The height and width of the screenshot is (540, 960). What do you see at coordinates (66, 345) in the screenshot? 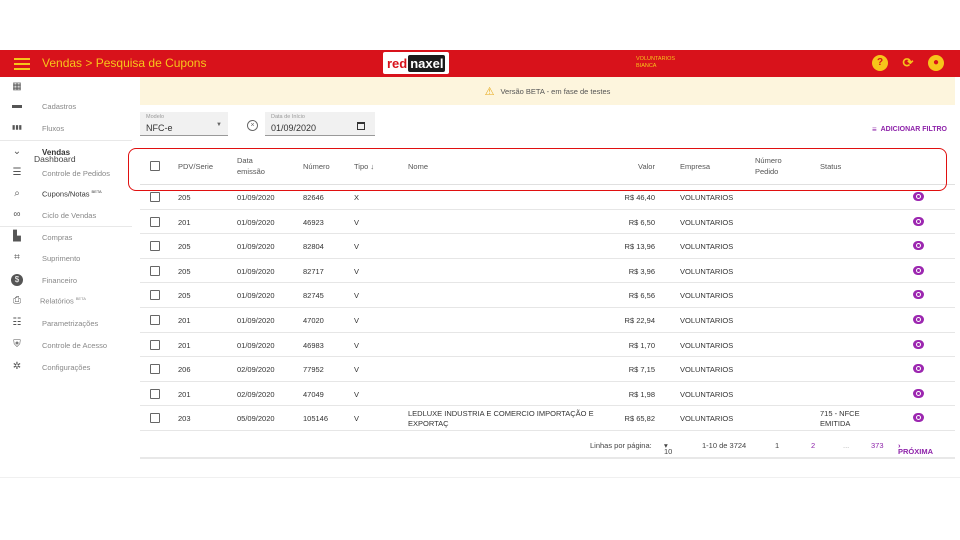
I see `sidebar-item-controle-acesso: ⛨ Controle de Acesso` at bounding box center [66, 345].